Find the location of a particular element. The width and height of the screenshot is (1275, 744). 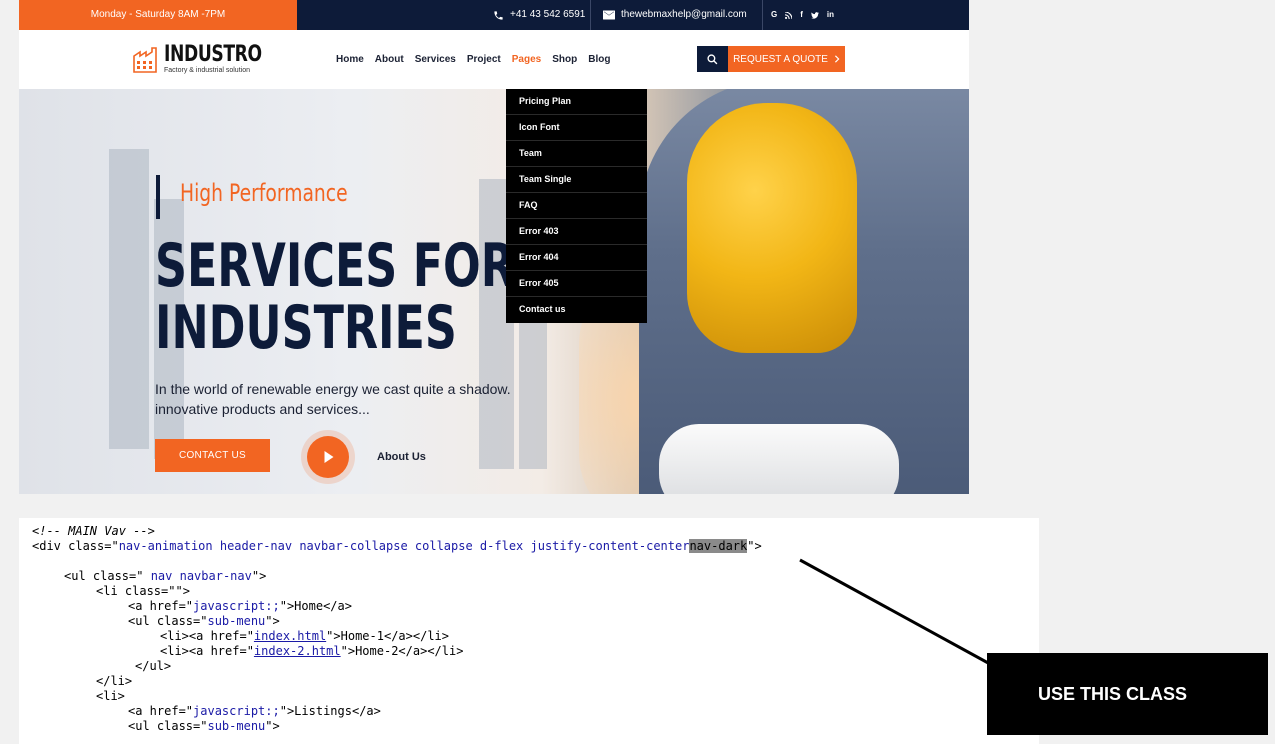

use-this-class-callout: USE THIS CLASS is located at coordinates (1127, 694).